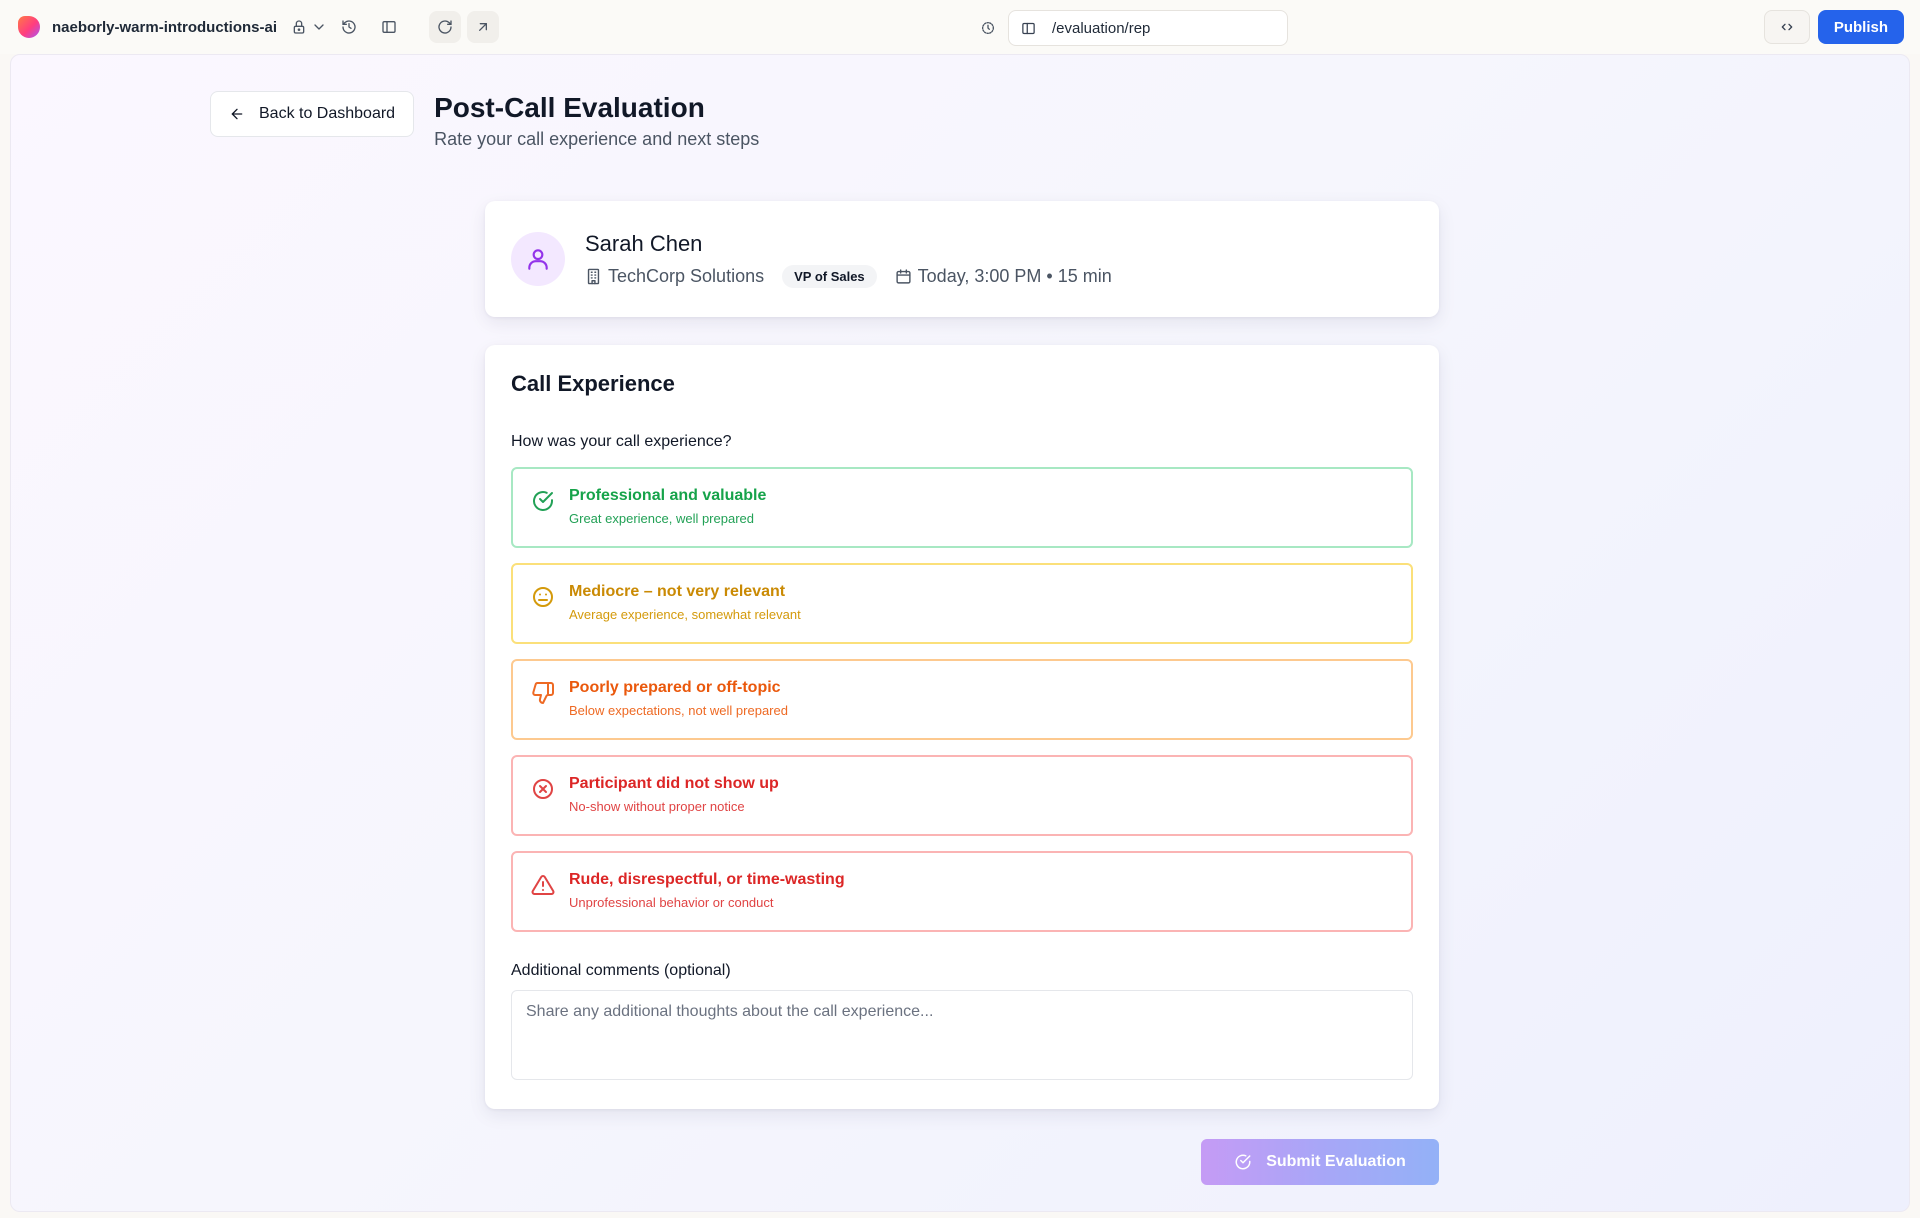  I want to click on sidebar-toggle-icon, so click(389, 27).